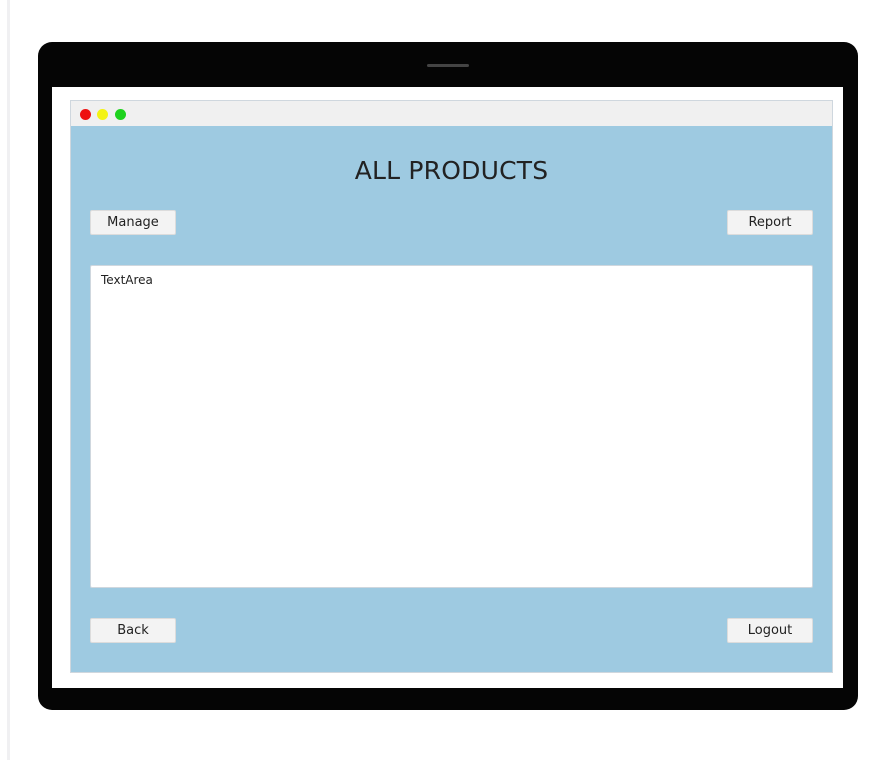 Image resolution: width=870 pixels, height=760 pixels. I want to click on speaker-slot, so click(448, 65).